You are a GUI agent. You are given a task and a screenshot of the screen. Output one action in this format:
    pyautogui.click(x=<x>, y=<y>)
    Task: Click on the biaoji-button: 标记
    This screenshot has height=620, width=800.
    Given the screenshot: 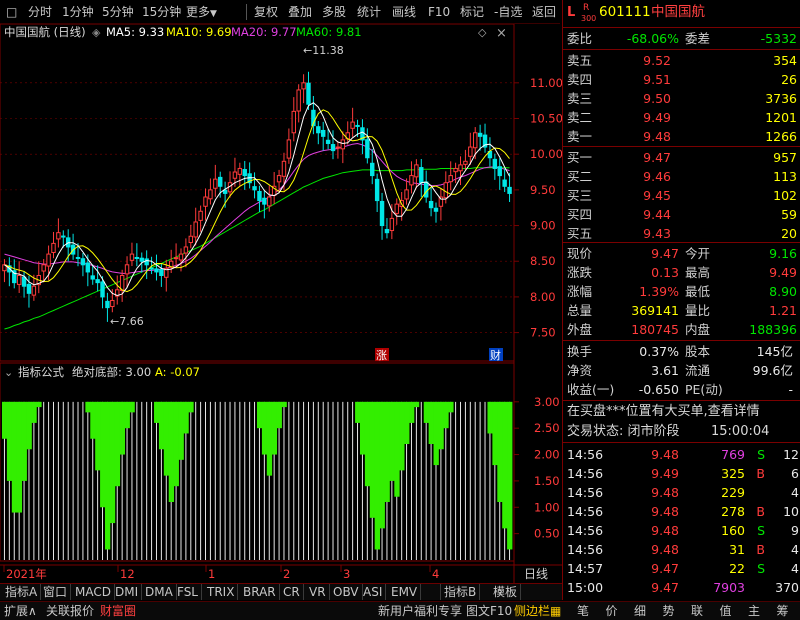 What is the action you would take?
    pyautogui.click(x=472, y=12)
    